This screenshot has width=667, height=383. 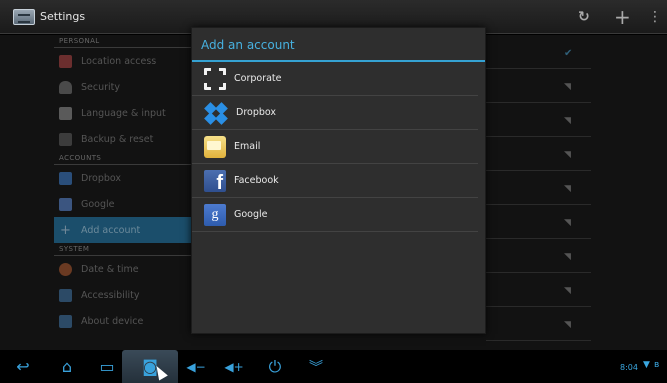 I want to click on account-option-label: Facebook, so click(x=256, y=180).